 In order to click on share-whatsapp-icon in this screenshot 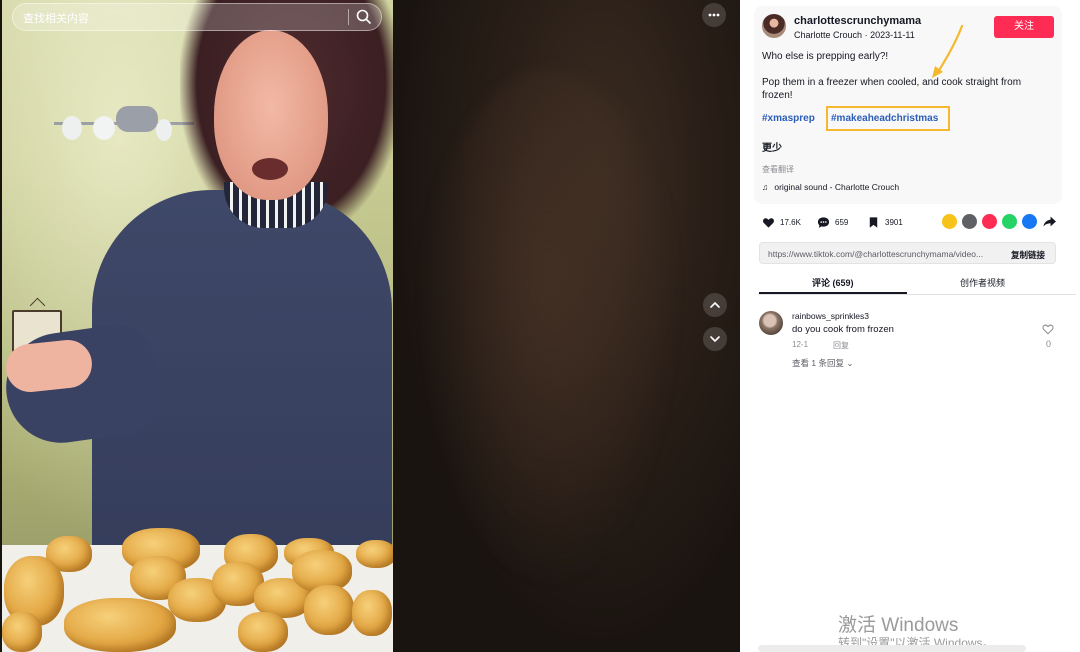, I will do `click(1009, 221)`.